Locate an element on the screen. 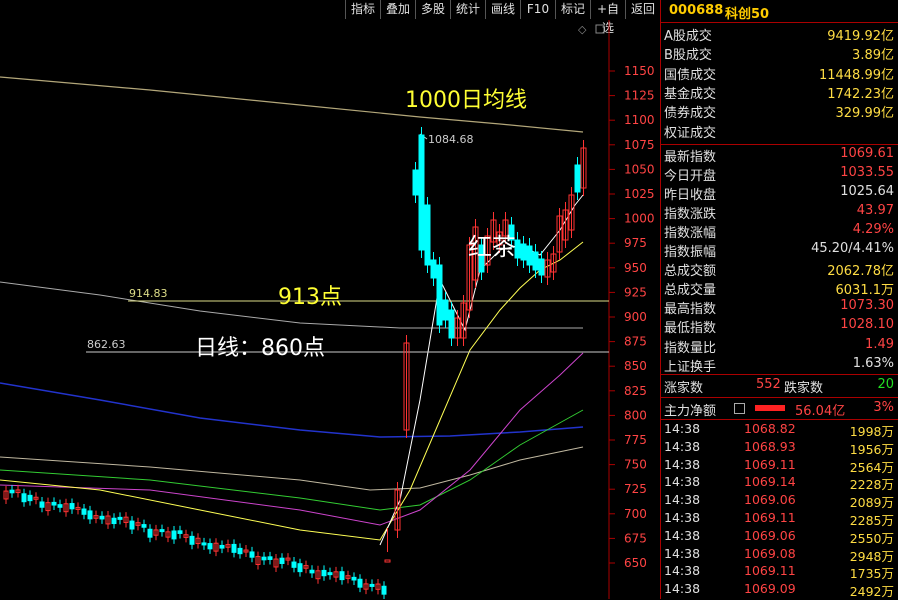 Image resolution: width=898 pixels, height=600 pixels. tick-row: 14:38 1069.14 2228万 is located at coordinates (779, 483).